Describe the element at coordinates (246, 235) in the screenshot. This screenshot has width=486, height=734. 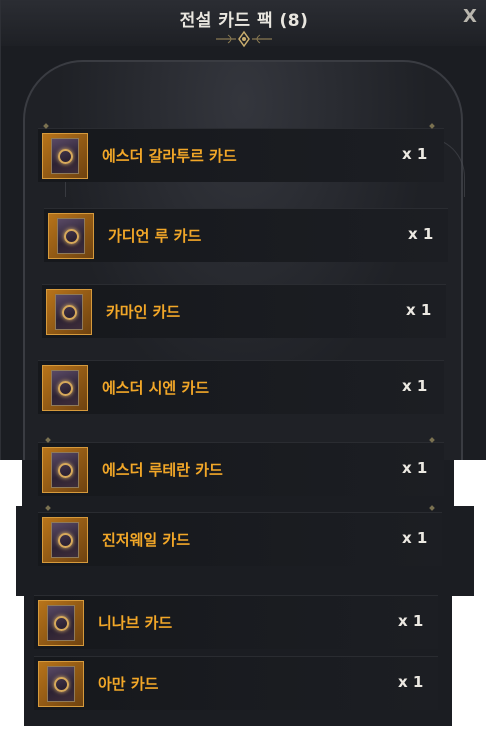
I see `card-row: 가디언 루 카드 x 1` at that location.